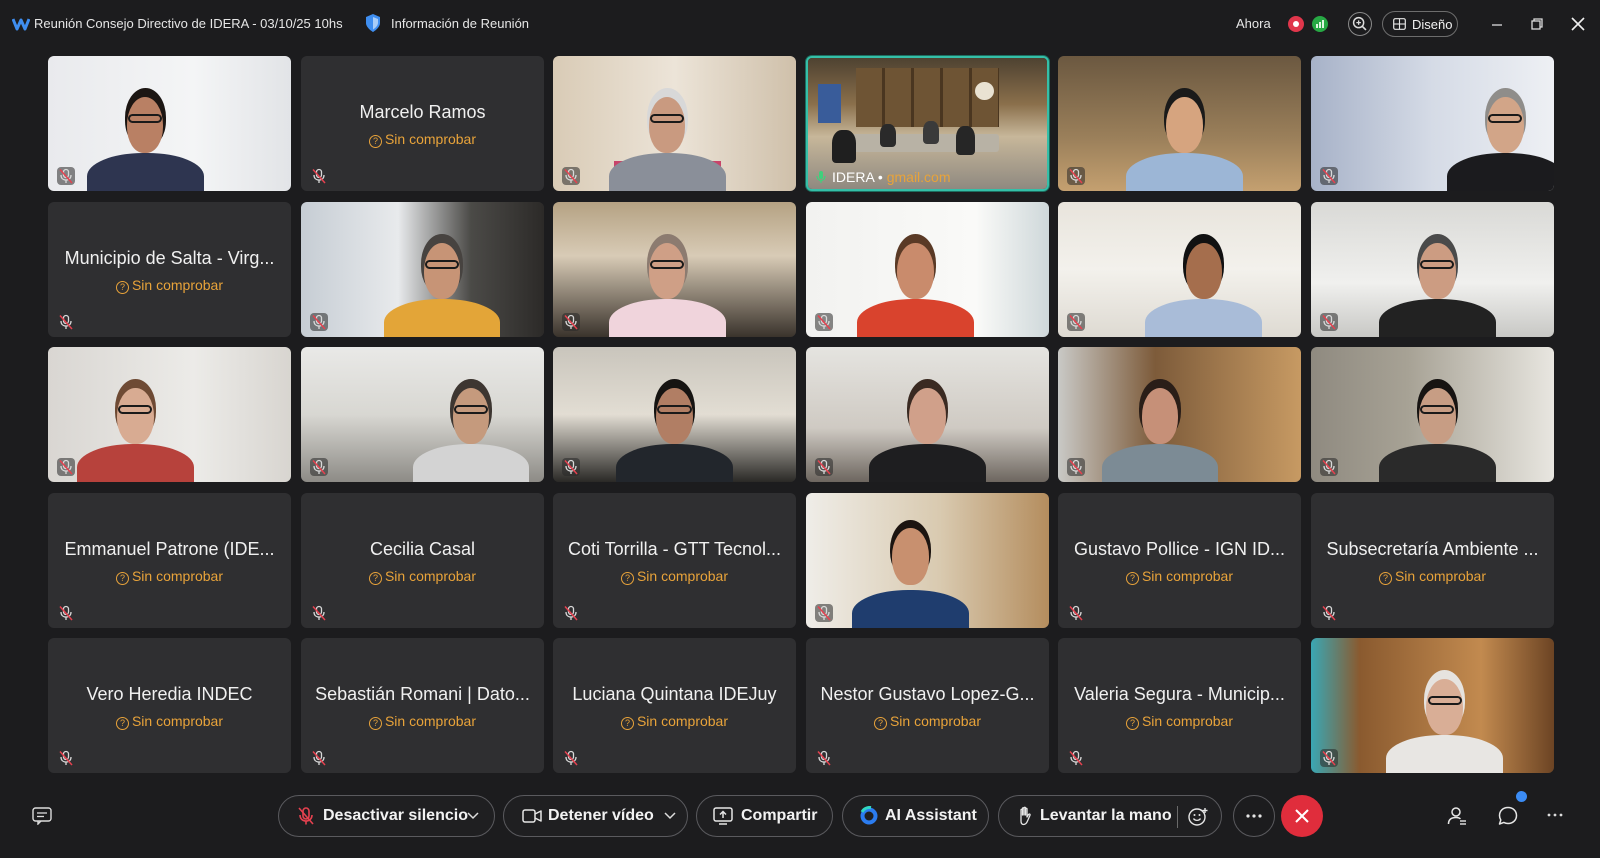 This screenshot has width=1600, height=858. I want to click on raise-hand-label: Levantar la mano, so click(1106, 815).